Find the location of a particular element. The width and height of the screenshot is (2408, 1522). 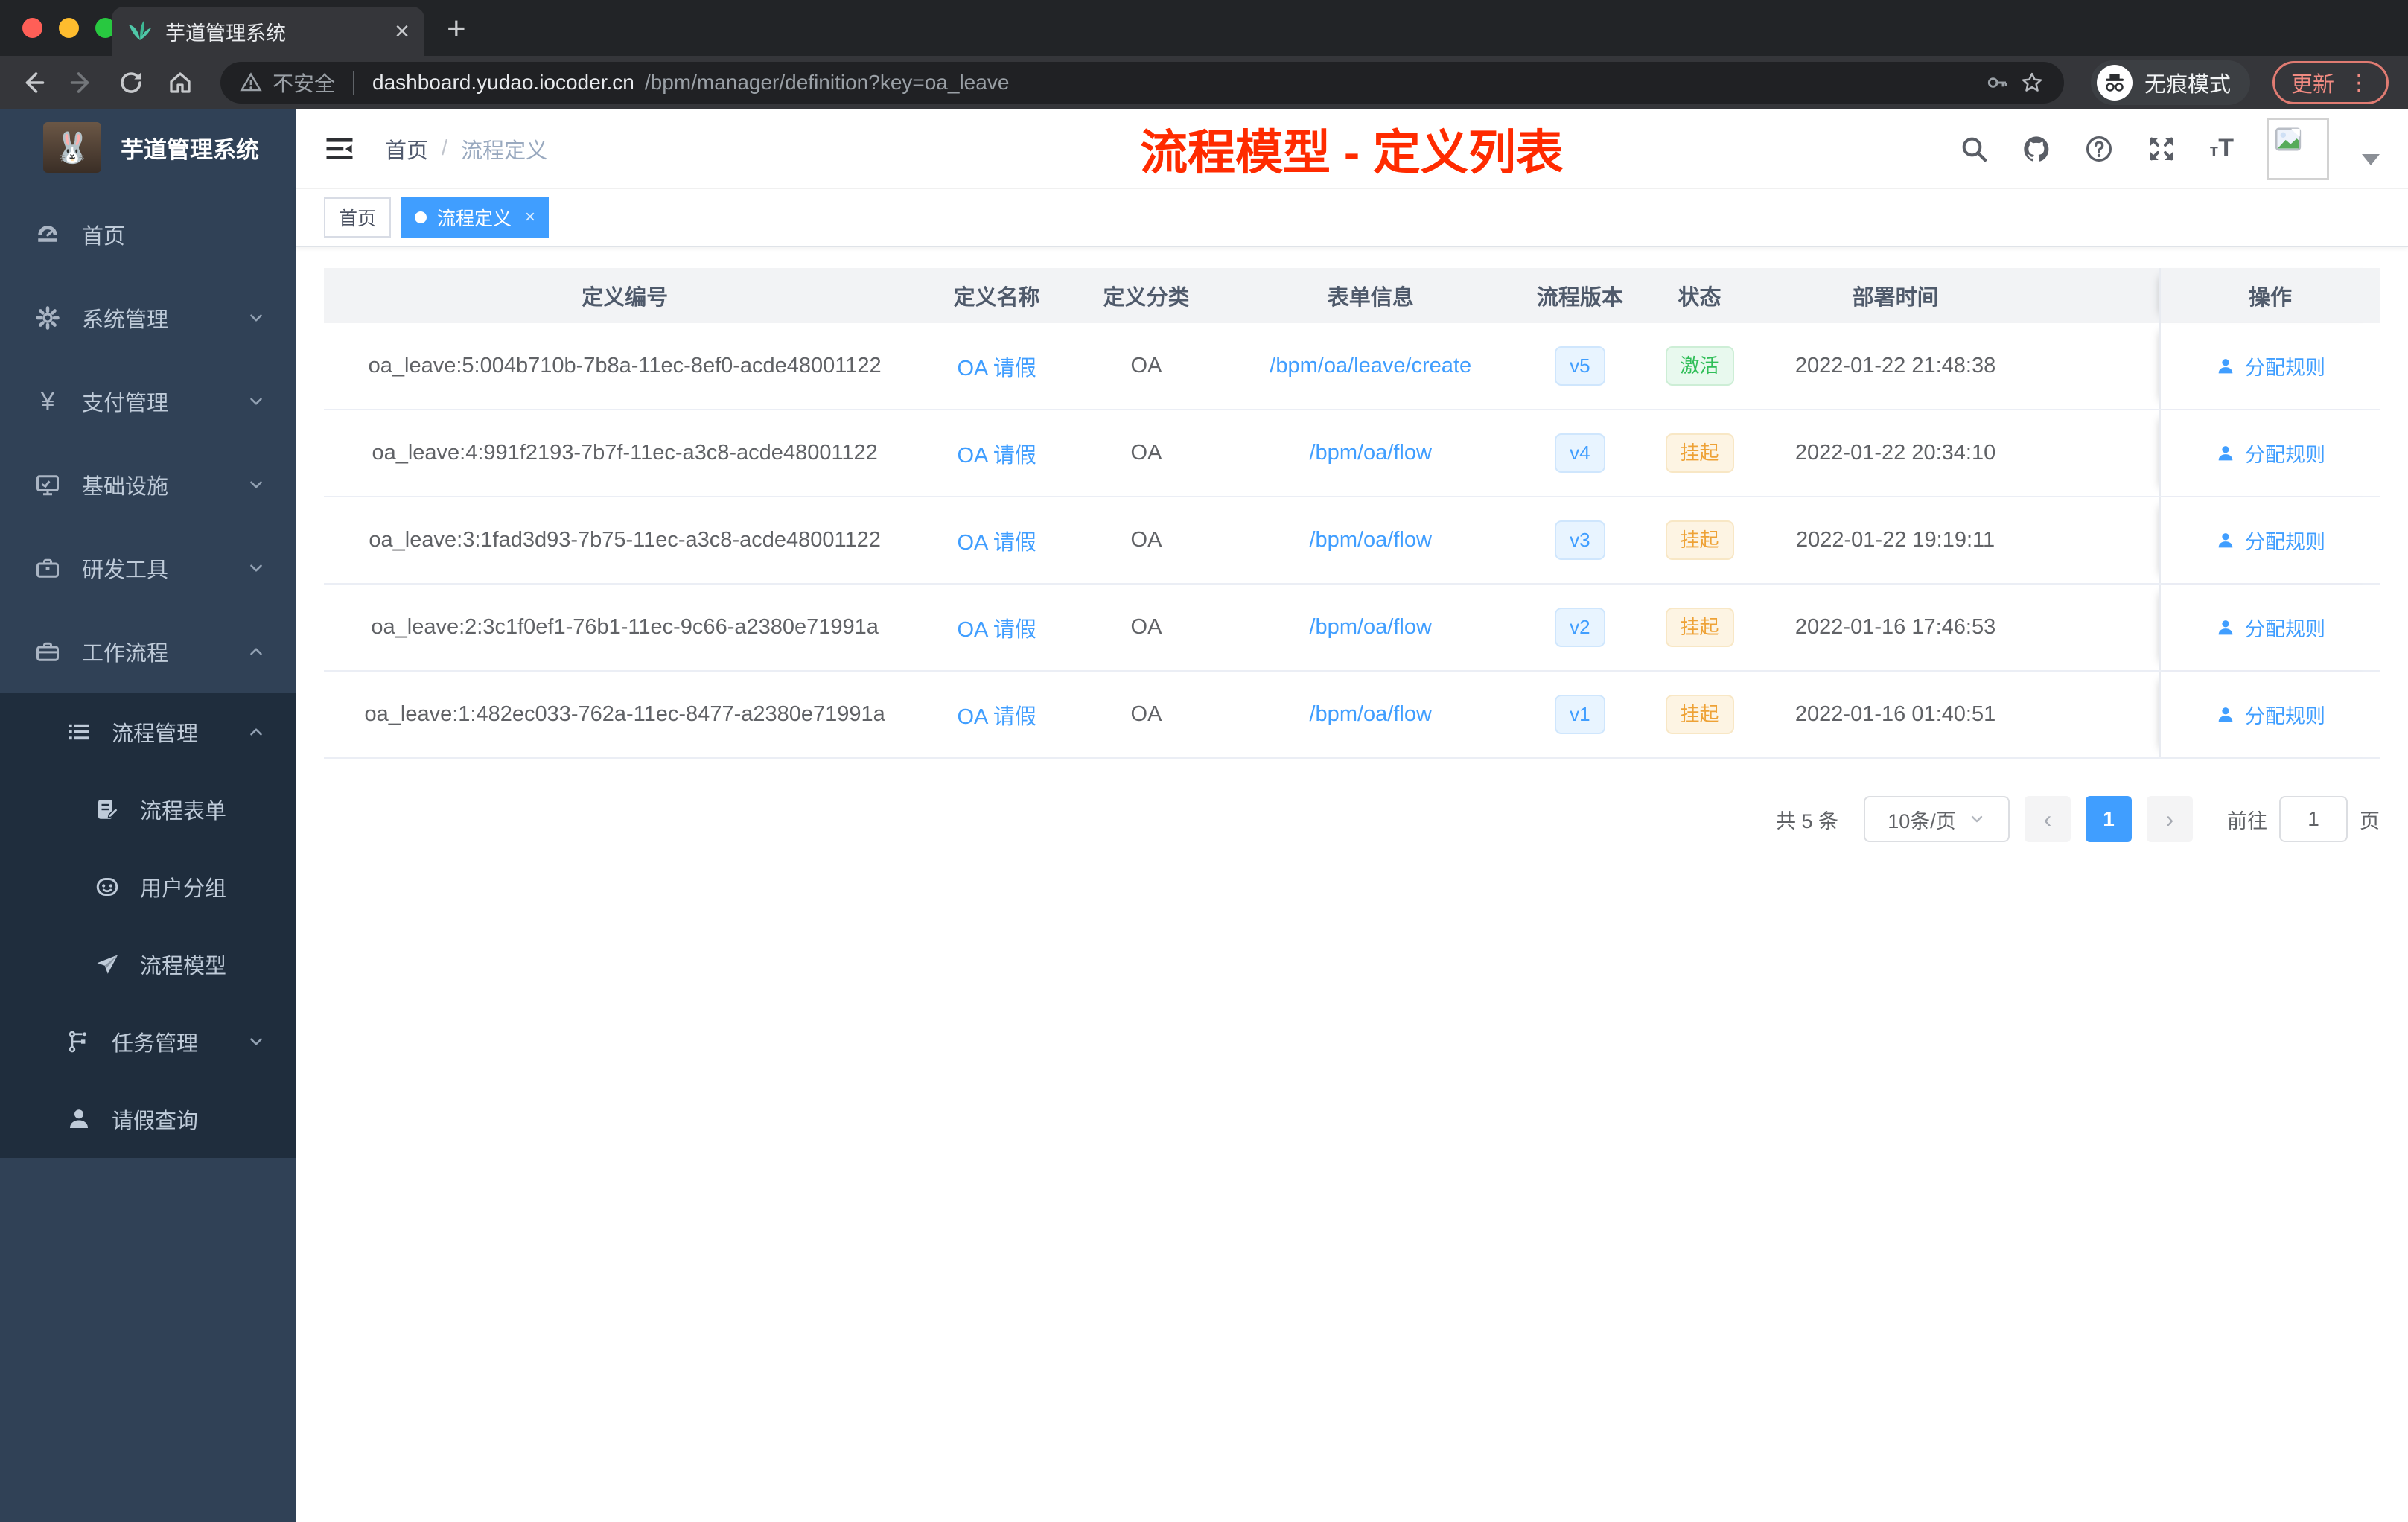

update-button: 更新 ⋮ is located at coordinates (2330, 82).